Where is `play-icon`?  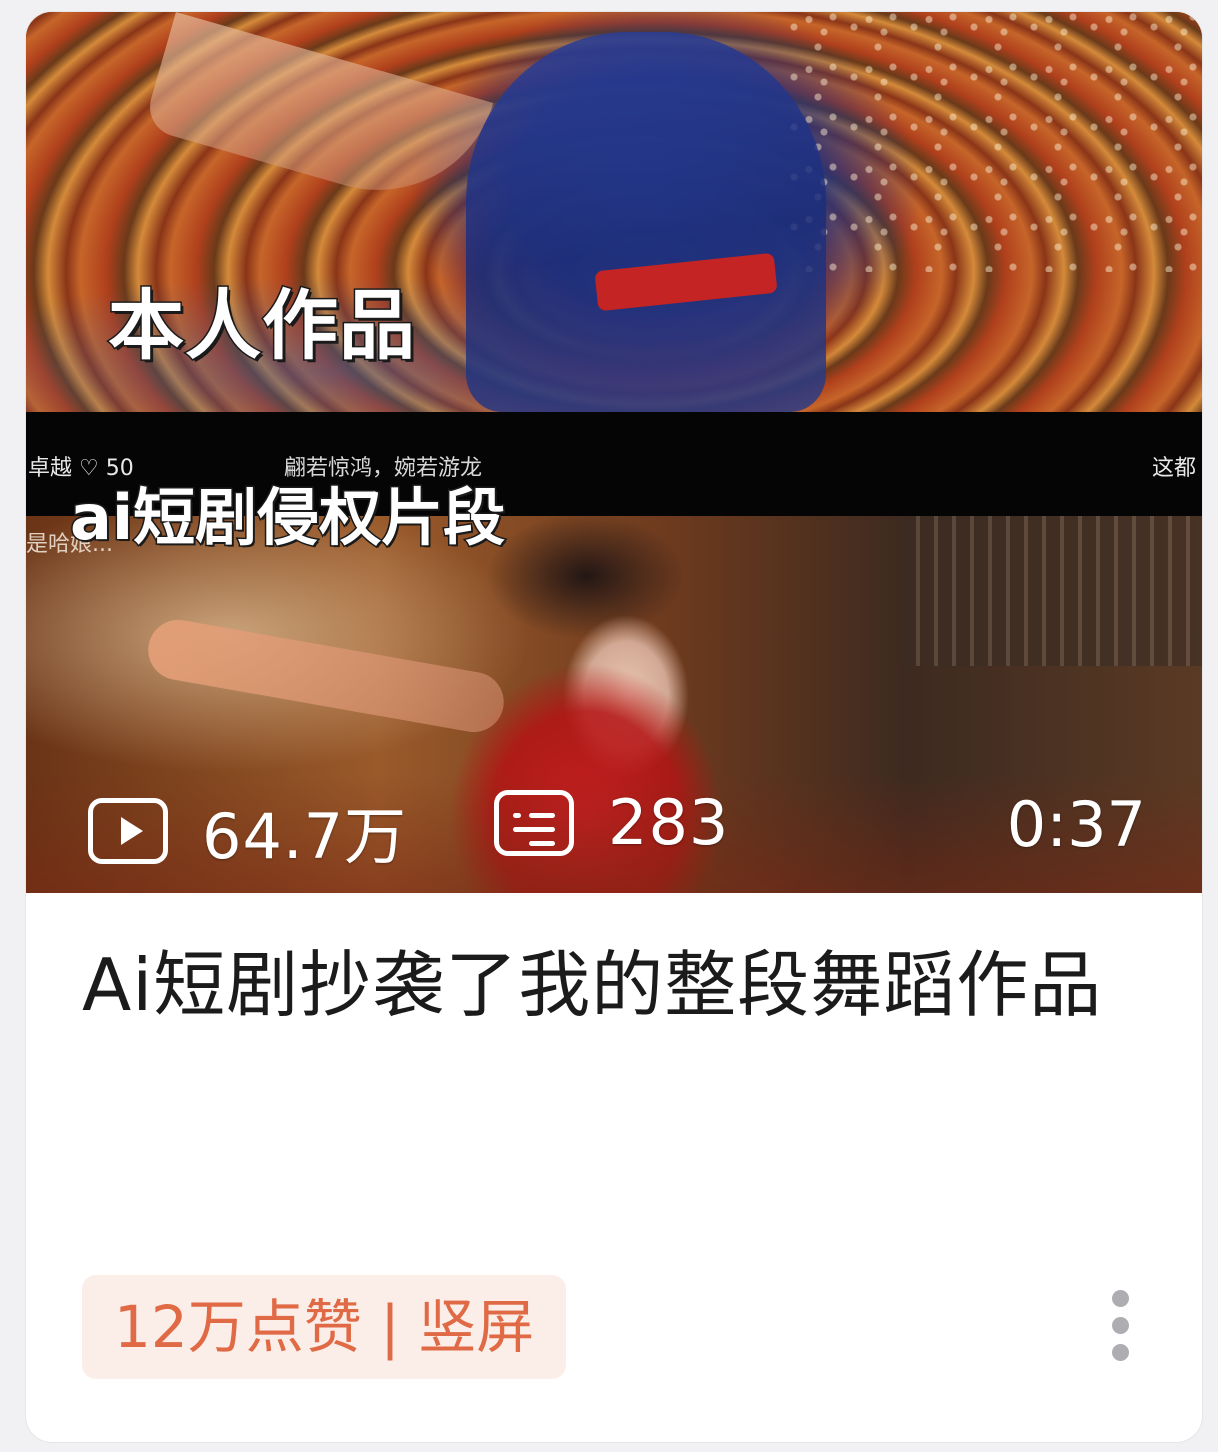
play-icon is located at coordinates (128, 831).